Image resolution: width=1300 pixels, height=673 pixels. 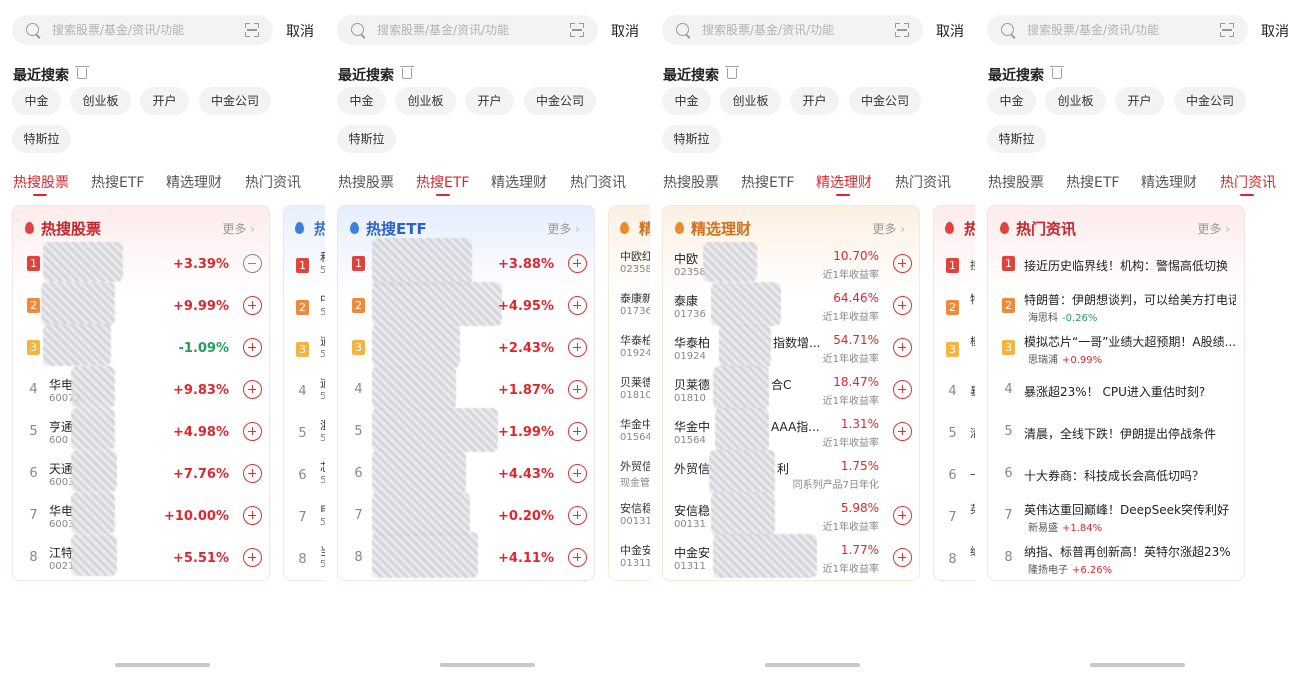 I want to click on news-row: 5 清晨，全线下跌！伊朗提出停战条件, so click(x=1116, y=433).